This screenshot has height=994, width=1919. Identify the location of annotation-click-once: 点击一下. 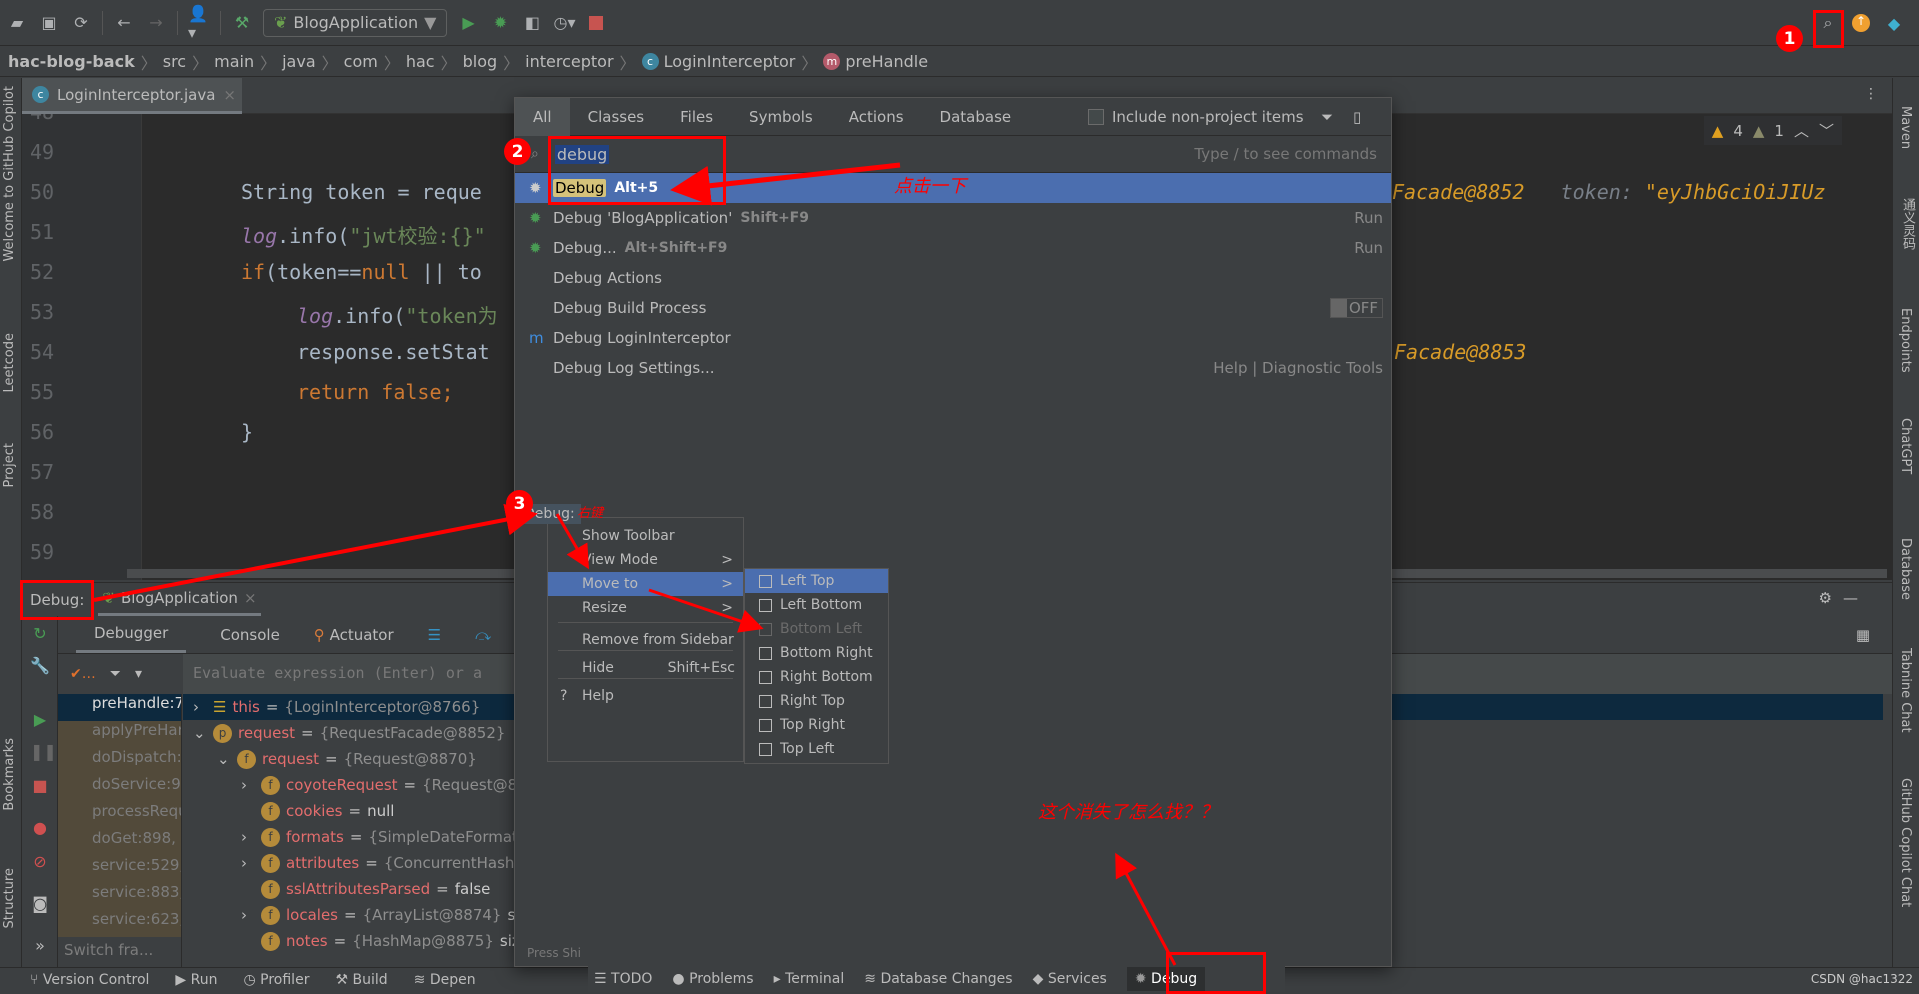
(930, 186).